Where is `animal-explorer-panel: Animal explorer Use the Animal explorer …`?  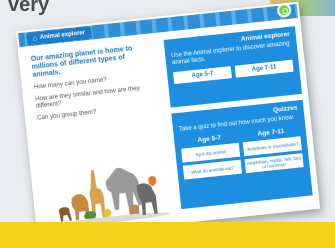
animal-explorer-panel: Animal explorer Use the Animal explorer … is located at coordinates (233, 67).